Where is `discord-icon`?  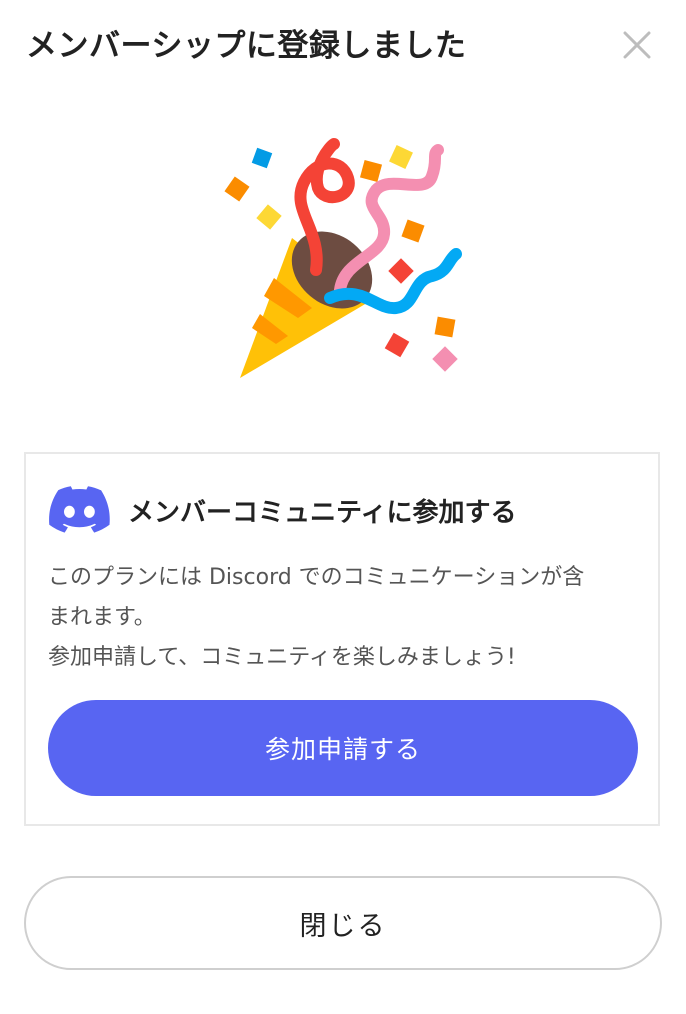
discord-icon is located at coordinates (79, 510).